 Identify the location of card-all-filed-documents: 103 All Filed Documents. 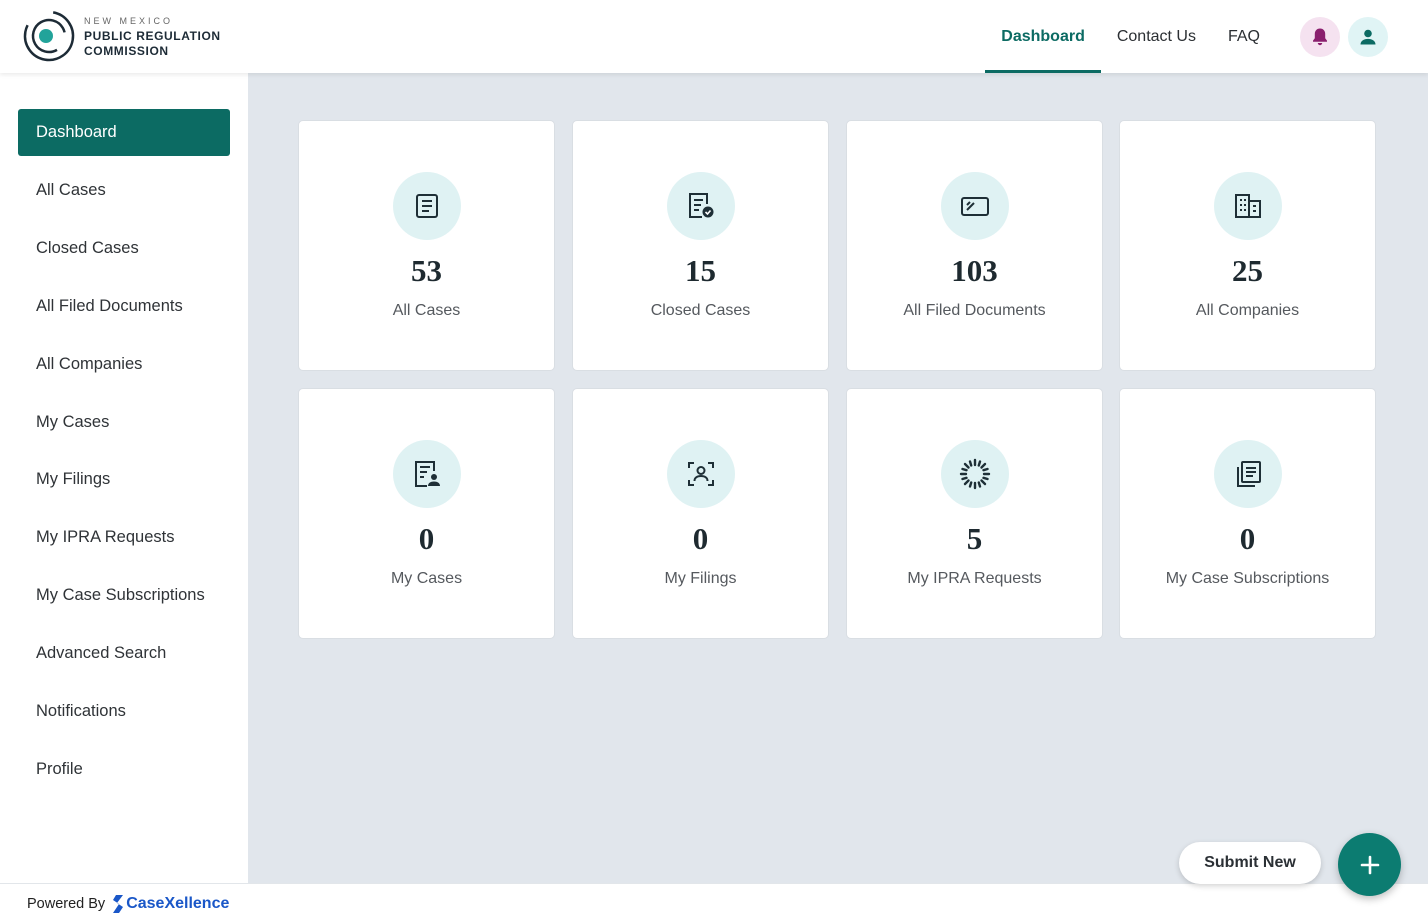
(974, 245).